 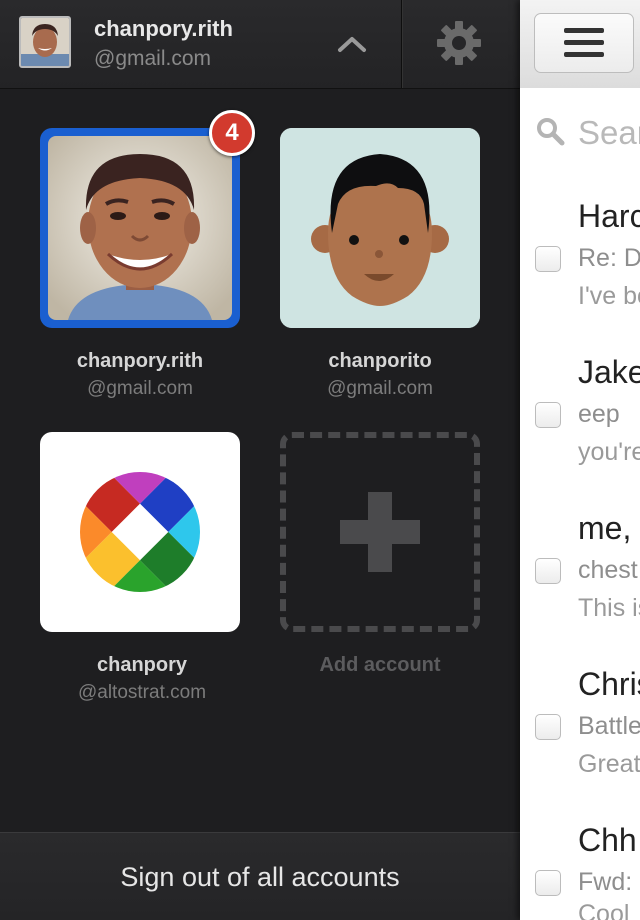 What do you see at coordinates (609, 372) in the screenshot?
I see `mail-sender: Jake` at bounding box center [609, 372].